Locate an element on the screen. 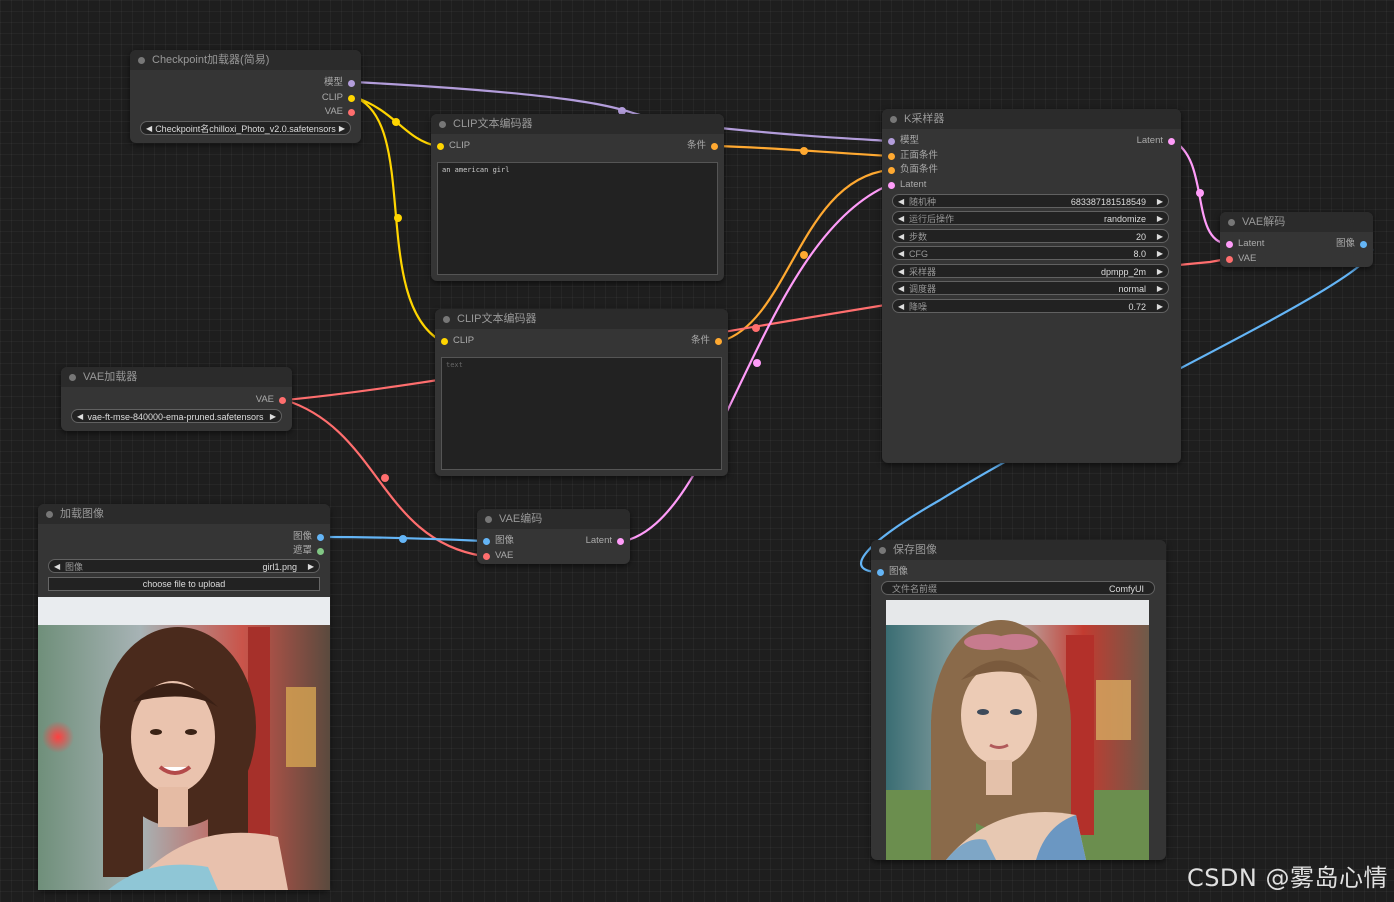  vae-decode-node: VAE解码 Latent VAE 图像 is located at coordinates (1296, 239).